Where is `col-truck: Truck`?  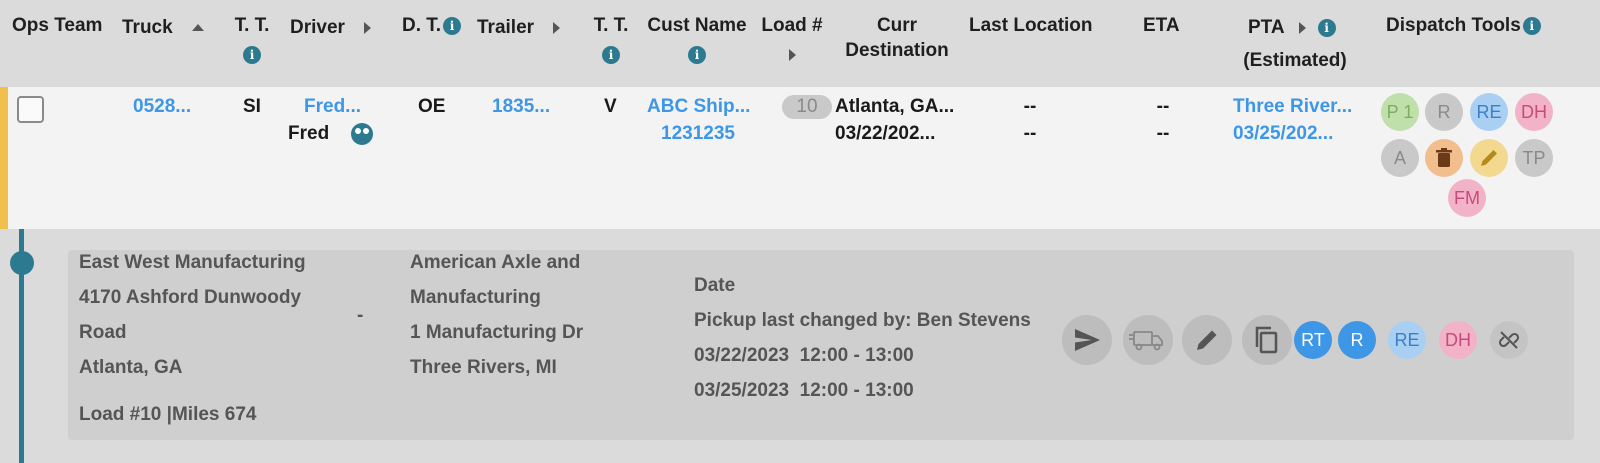 col-truck: Truck is located at coordinates (163, 27).